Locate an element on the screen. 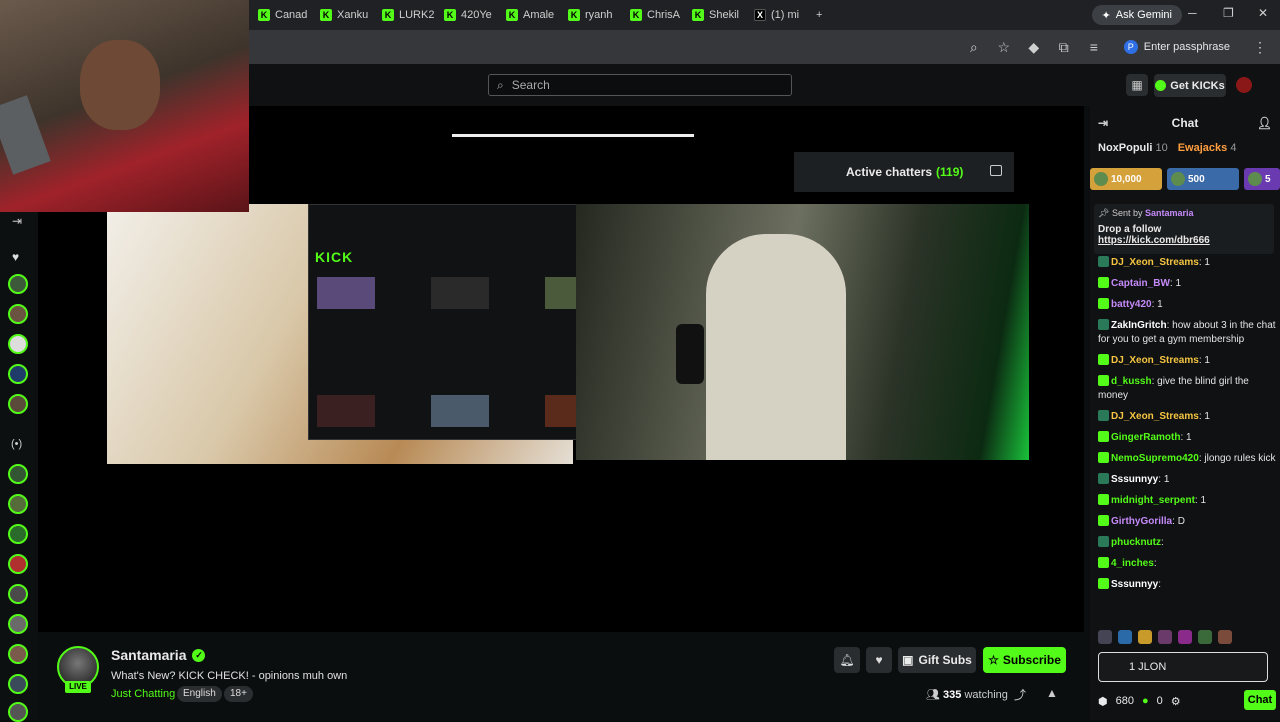 The image size is (1280, 722). user-avatar is located at coordinates (1244, 85).